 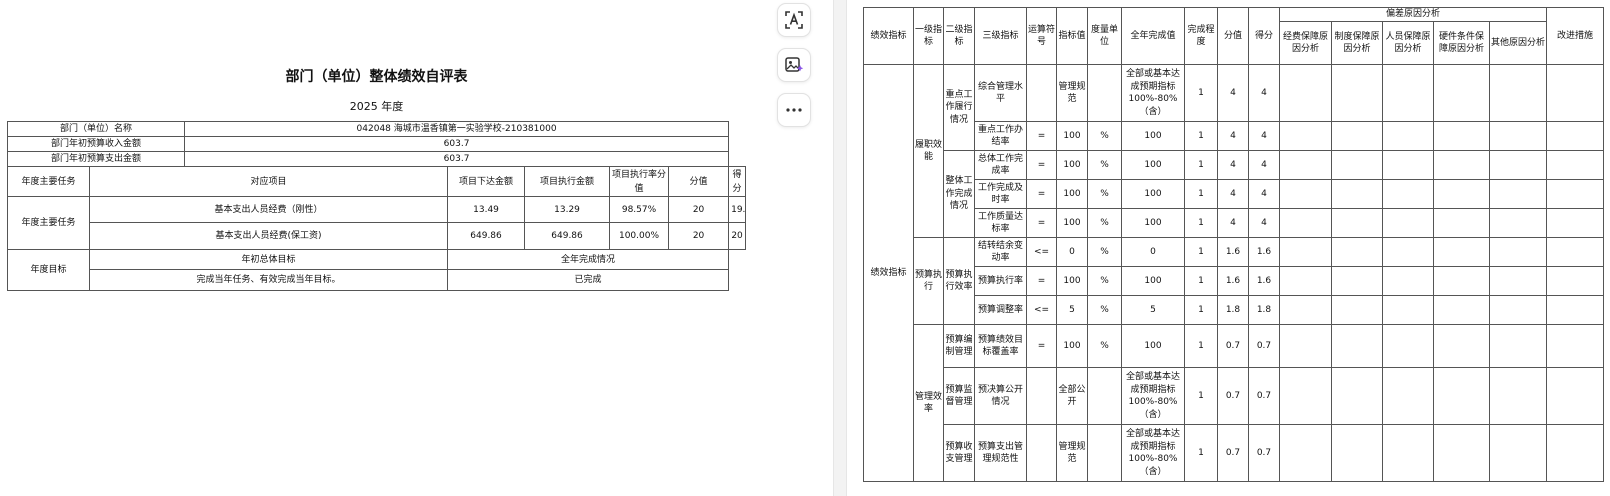 What do you see at coordinates (48, 270) in the screenshot?
I see `goal-label: 年度目标` at bounding box center [48, 270].